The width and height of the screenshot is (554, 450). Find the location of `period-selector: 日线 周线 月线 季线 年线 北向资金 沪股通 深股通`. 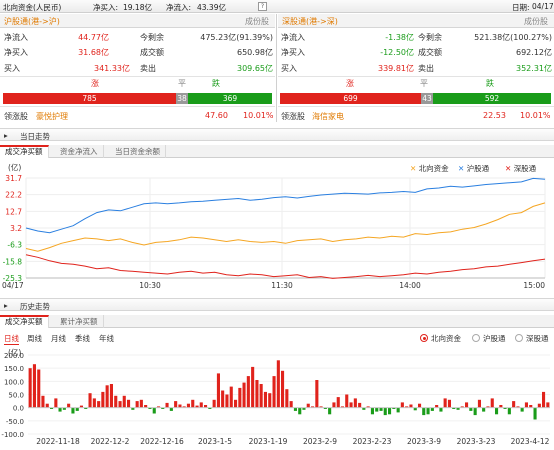

period-selector: 日线 周线 月线 季线 年线 北向资金 沪股通 深股通 is located at coordinates (277, 338).